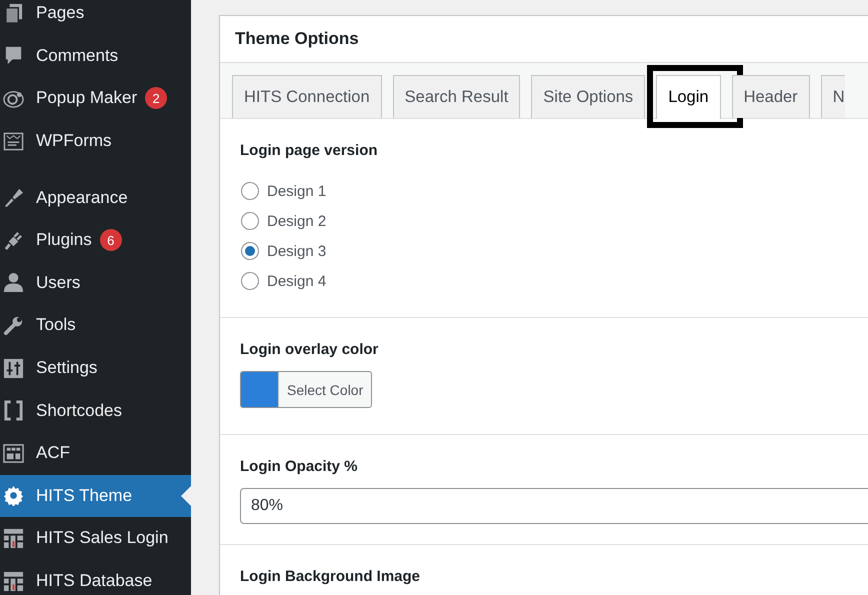  Describe the element at coordinates (95, 17) in the screenshot. I see `sidebar-item: Pages` at that location.